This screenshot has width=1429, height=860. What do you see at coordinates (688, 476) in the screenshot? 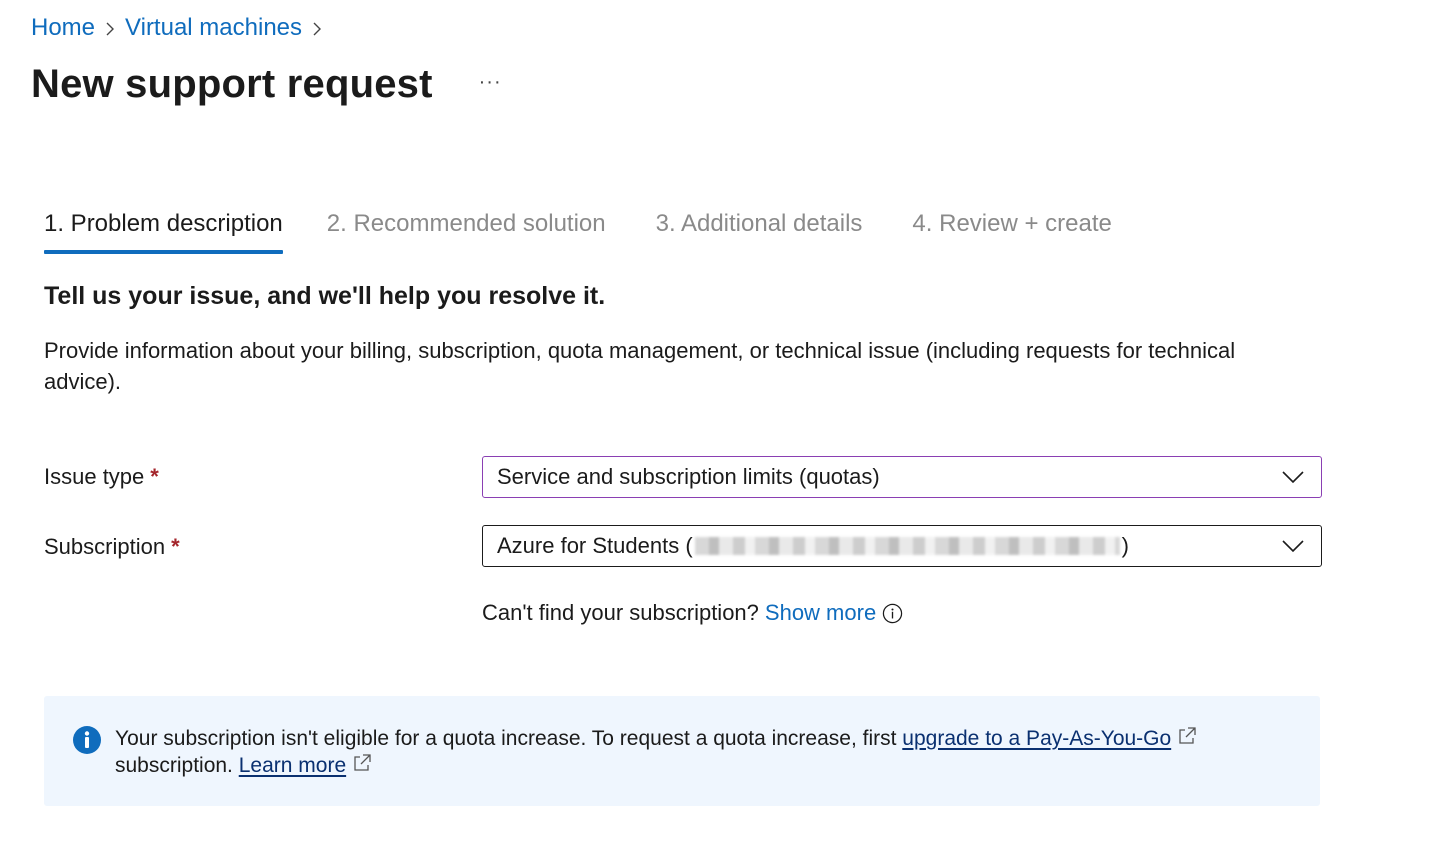
I see `issue-type-value: Service and subscription limits (quotas)` at bounding box center [688, 476].